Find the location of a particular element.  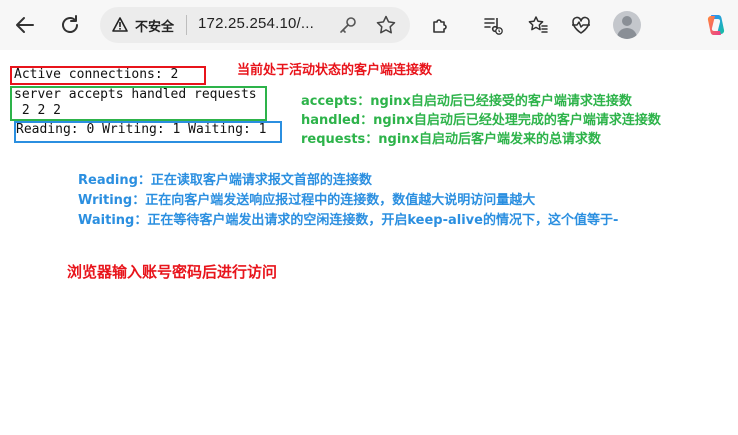

address-divider is located at coordinates (186, 25).